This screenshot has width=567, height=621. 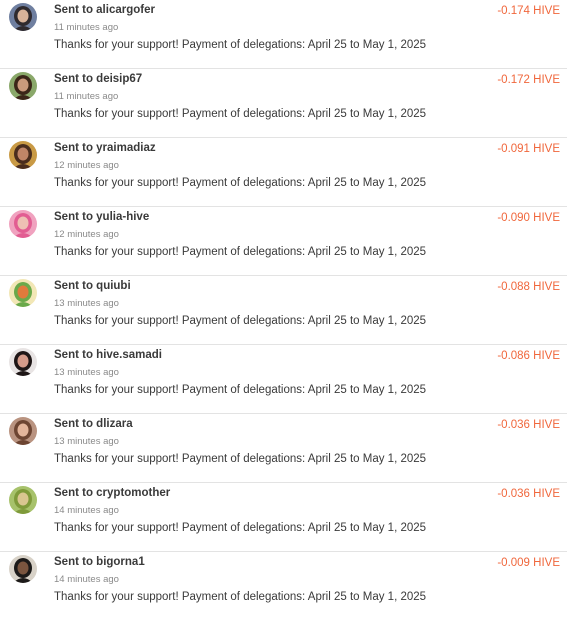 I want to click on recipient-title: Sent to hive.samadi, so click(x=108, y=355).